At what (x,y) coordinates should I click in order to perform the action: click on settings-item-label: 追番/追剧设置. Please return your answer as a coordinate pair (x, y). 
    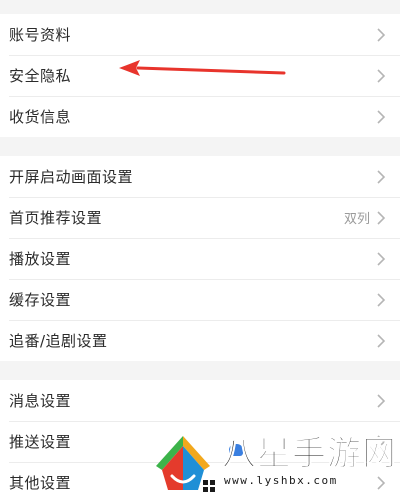
    Looking at the image, I should click on (58, 341).